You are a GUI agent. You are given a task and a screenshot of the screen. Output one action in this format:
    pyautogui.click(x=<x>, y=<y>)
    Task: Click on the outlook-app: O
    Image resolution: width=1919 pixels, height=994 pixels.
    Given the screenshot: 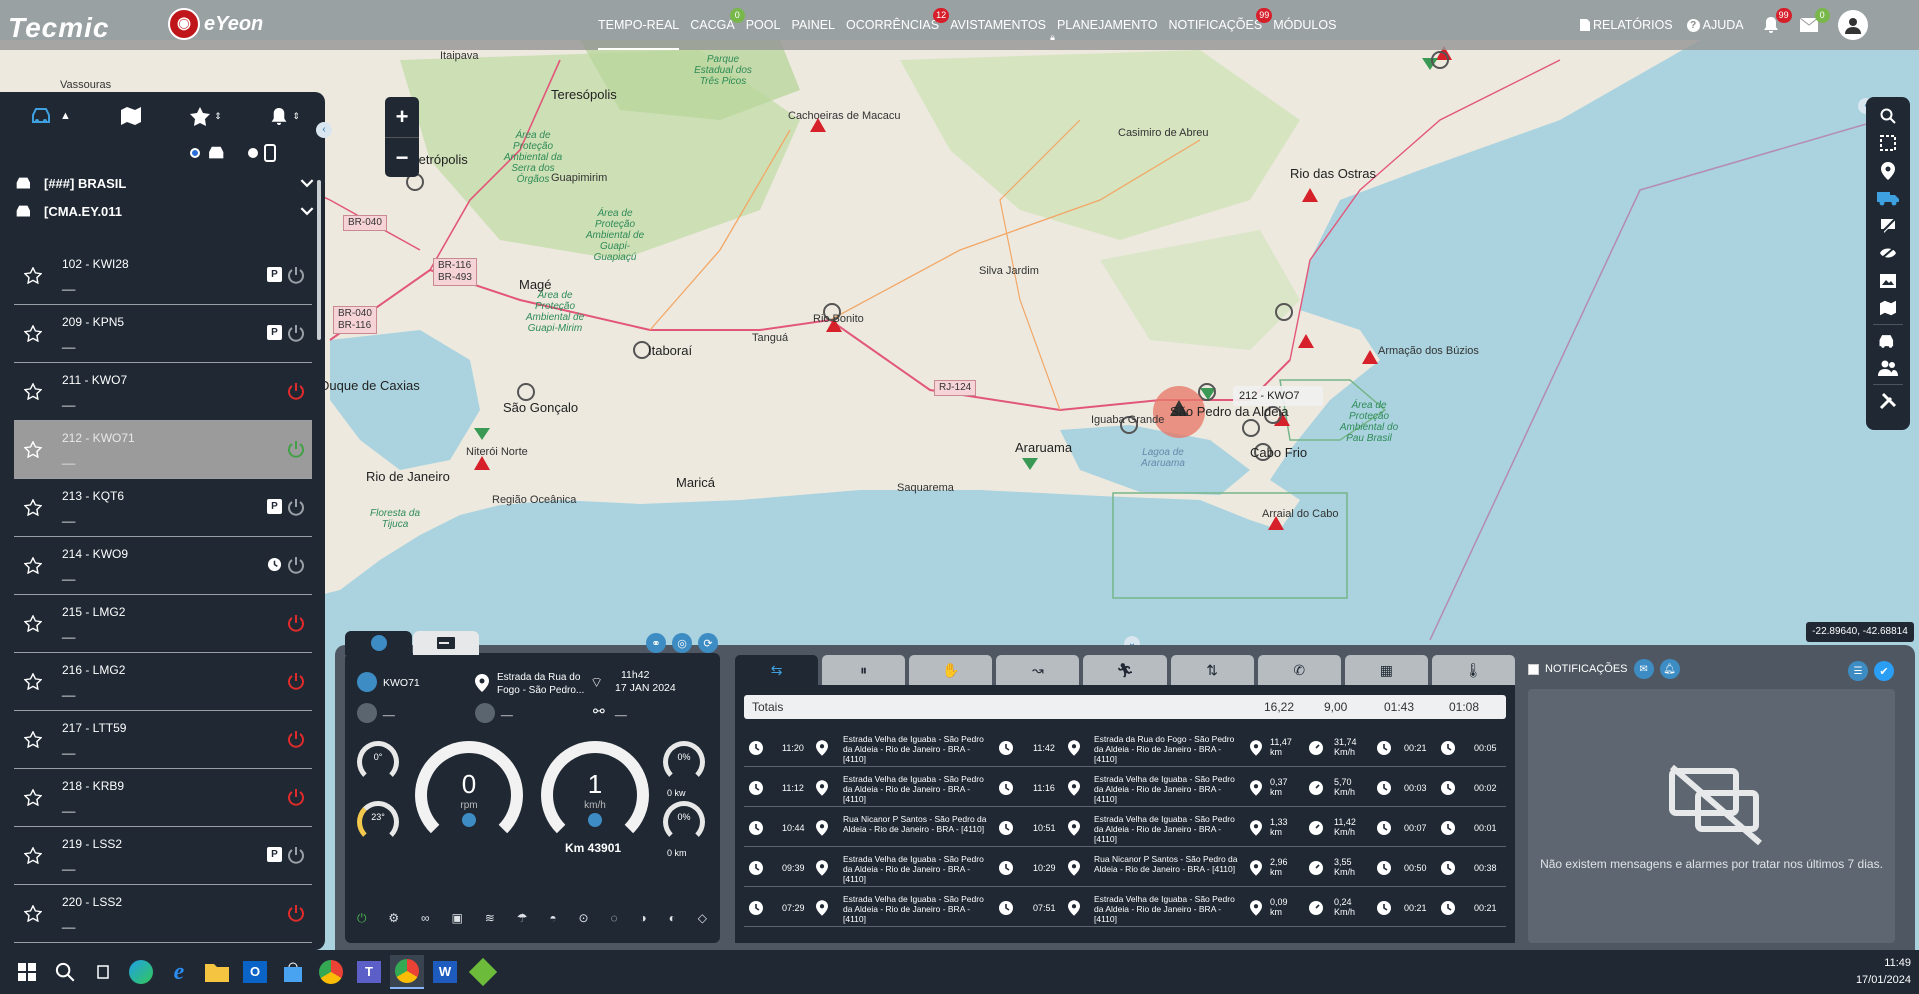 What is the action you would take?
    pyautogui.click(x=255, y=972)
    